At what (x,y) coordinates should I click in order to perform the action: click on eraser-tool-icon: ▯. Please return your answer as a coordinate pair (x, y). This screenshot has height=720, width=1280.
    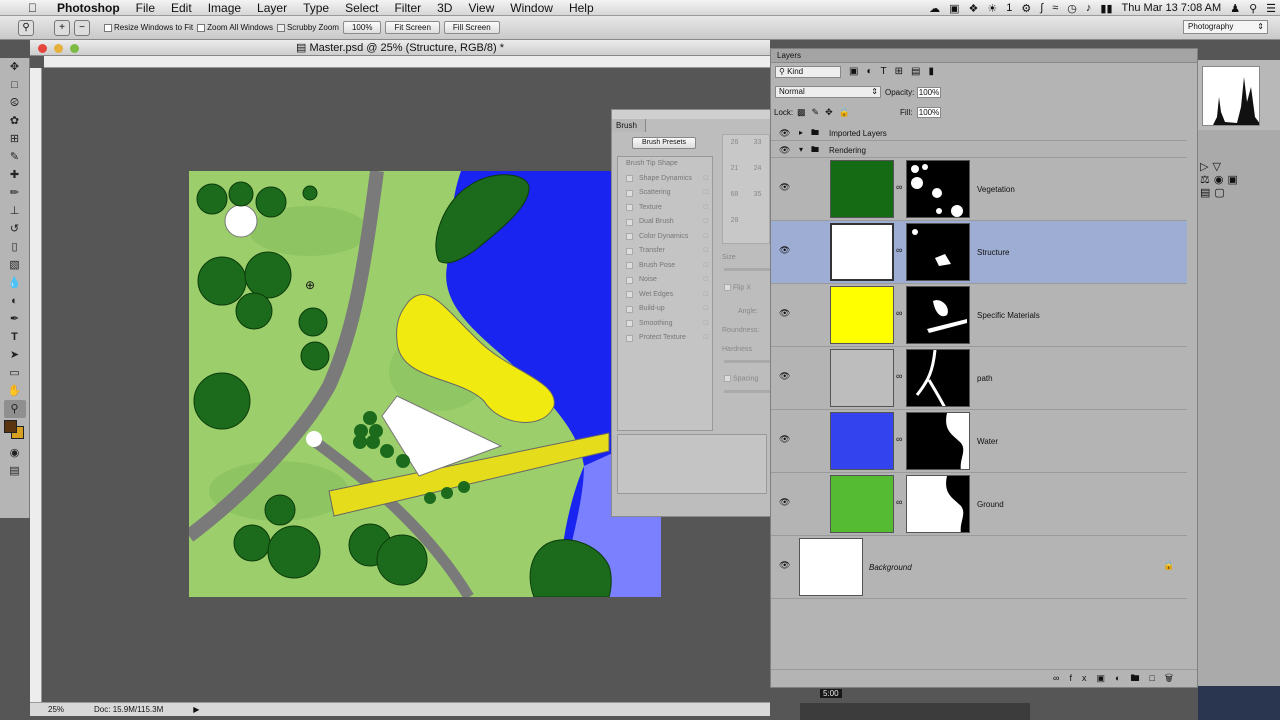
    Looking at the image, I should click on (15, 247).